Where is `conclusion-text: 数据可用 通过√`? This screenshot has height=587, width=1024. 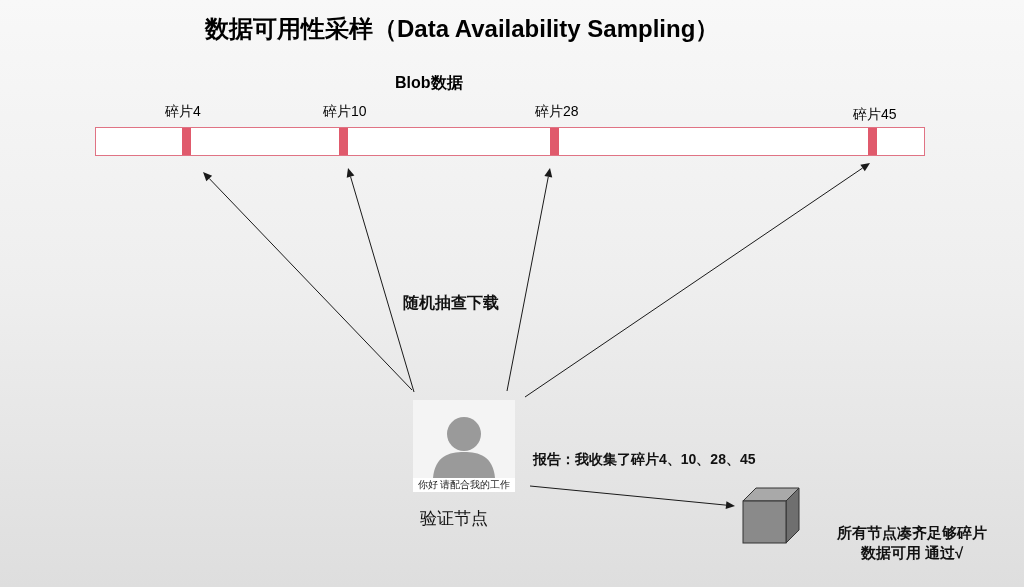 conclusion-text: 数据可用 通过√ is located at coordinates (912, 553).